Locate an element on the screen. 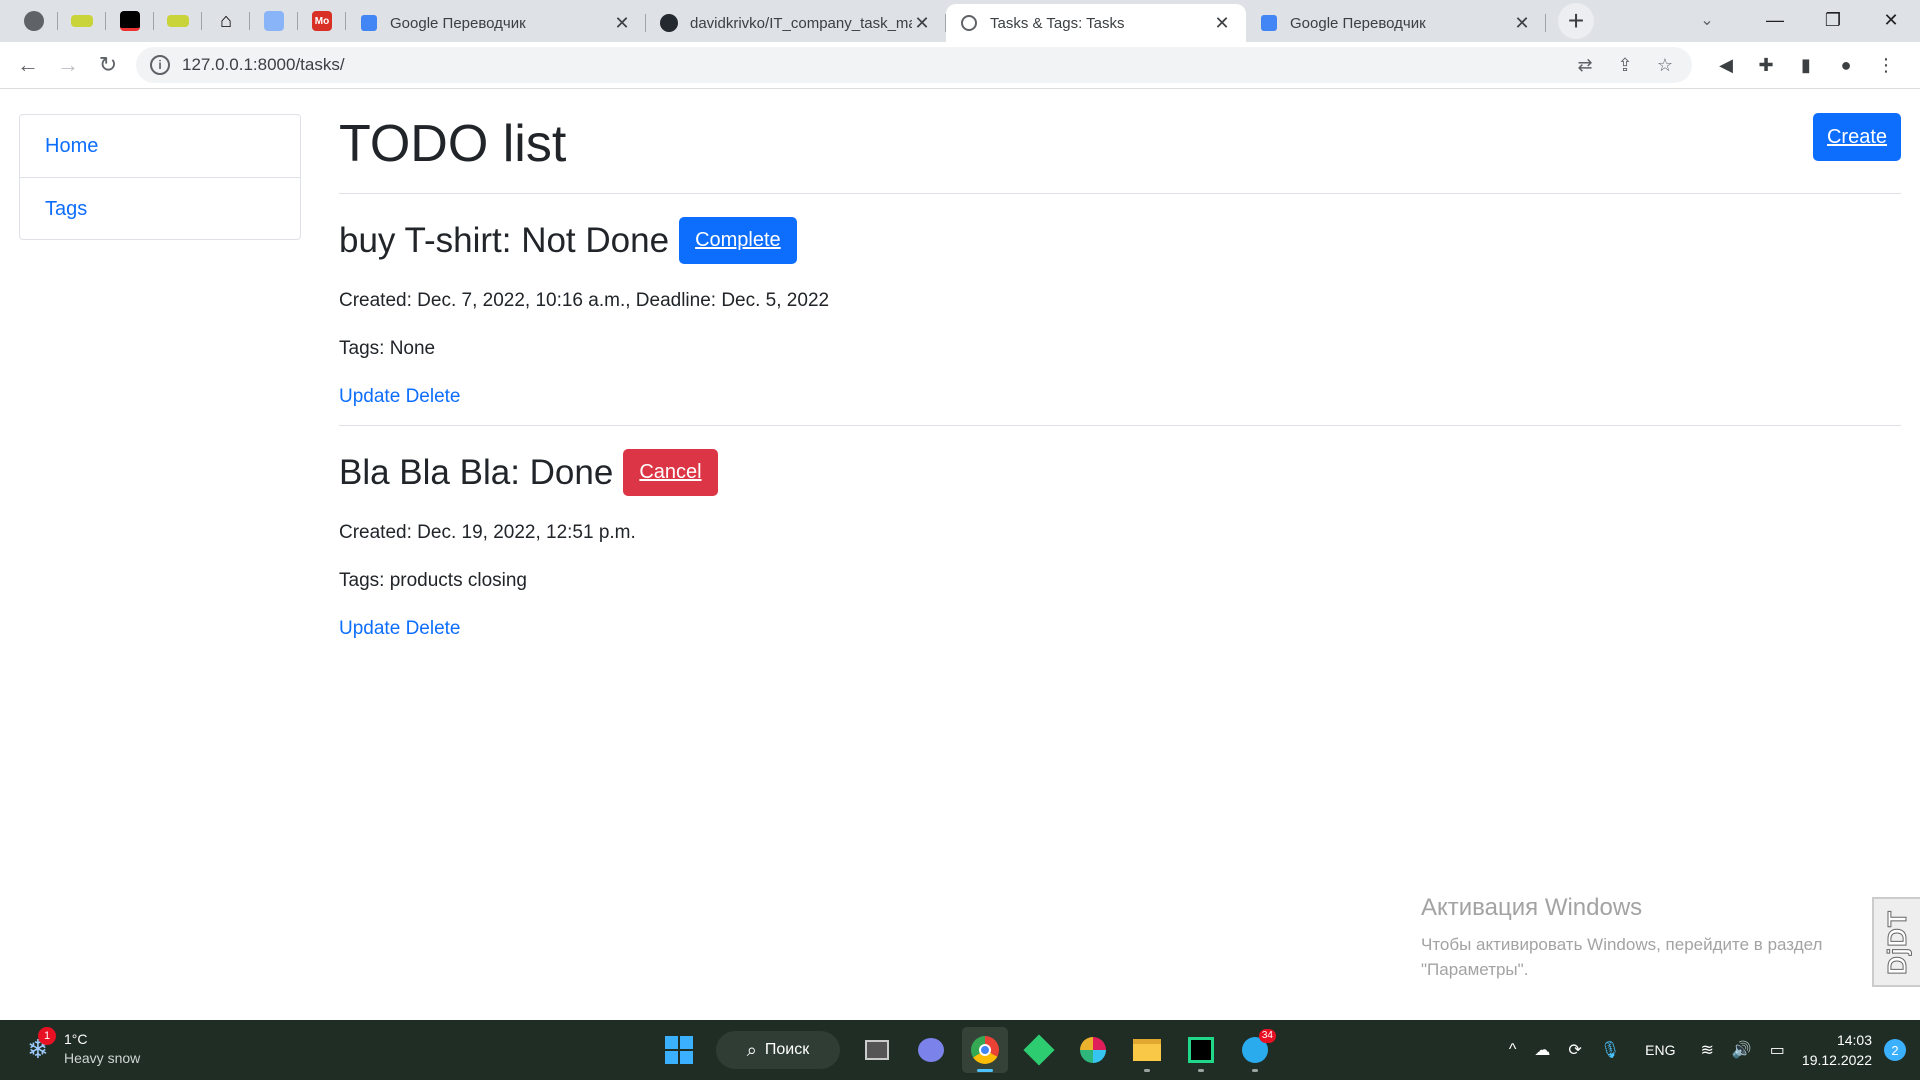 The width and height of the screenshot is (1920, 1080). task-tags: Tags: None is located at coordinates (387, 348).